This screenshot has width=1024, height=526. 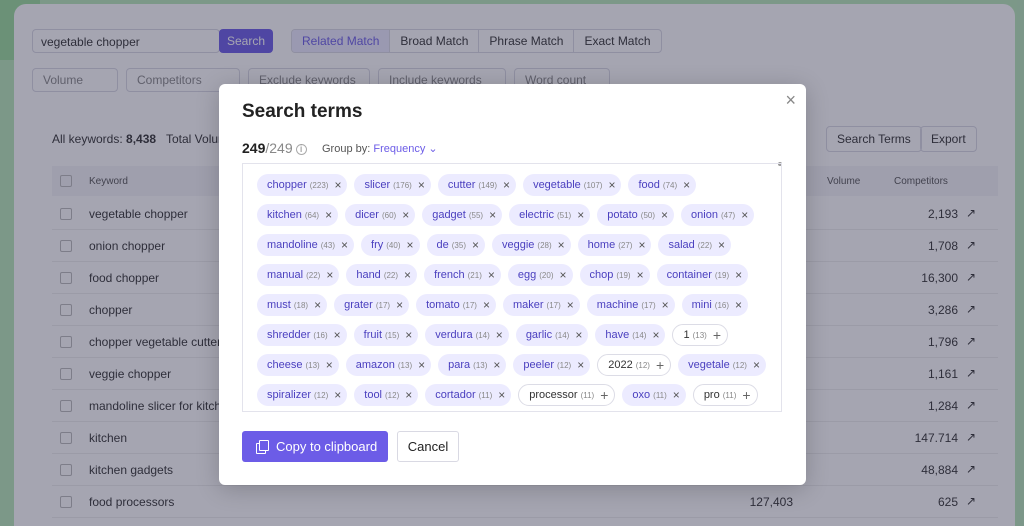 What do you see at coordinates (540, 275) in the screenshot?
I see `term-tag: egg (20) ×` at bounding box center [540, 275].